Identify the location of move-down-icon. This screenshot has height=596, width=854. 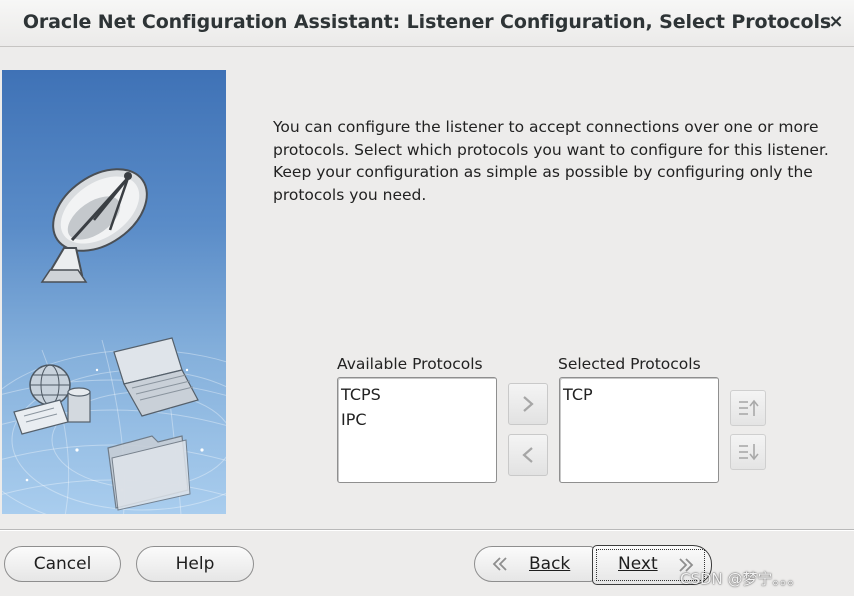
(749, 452).